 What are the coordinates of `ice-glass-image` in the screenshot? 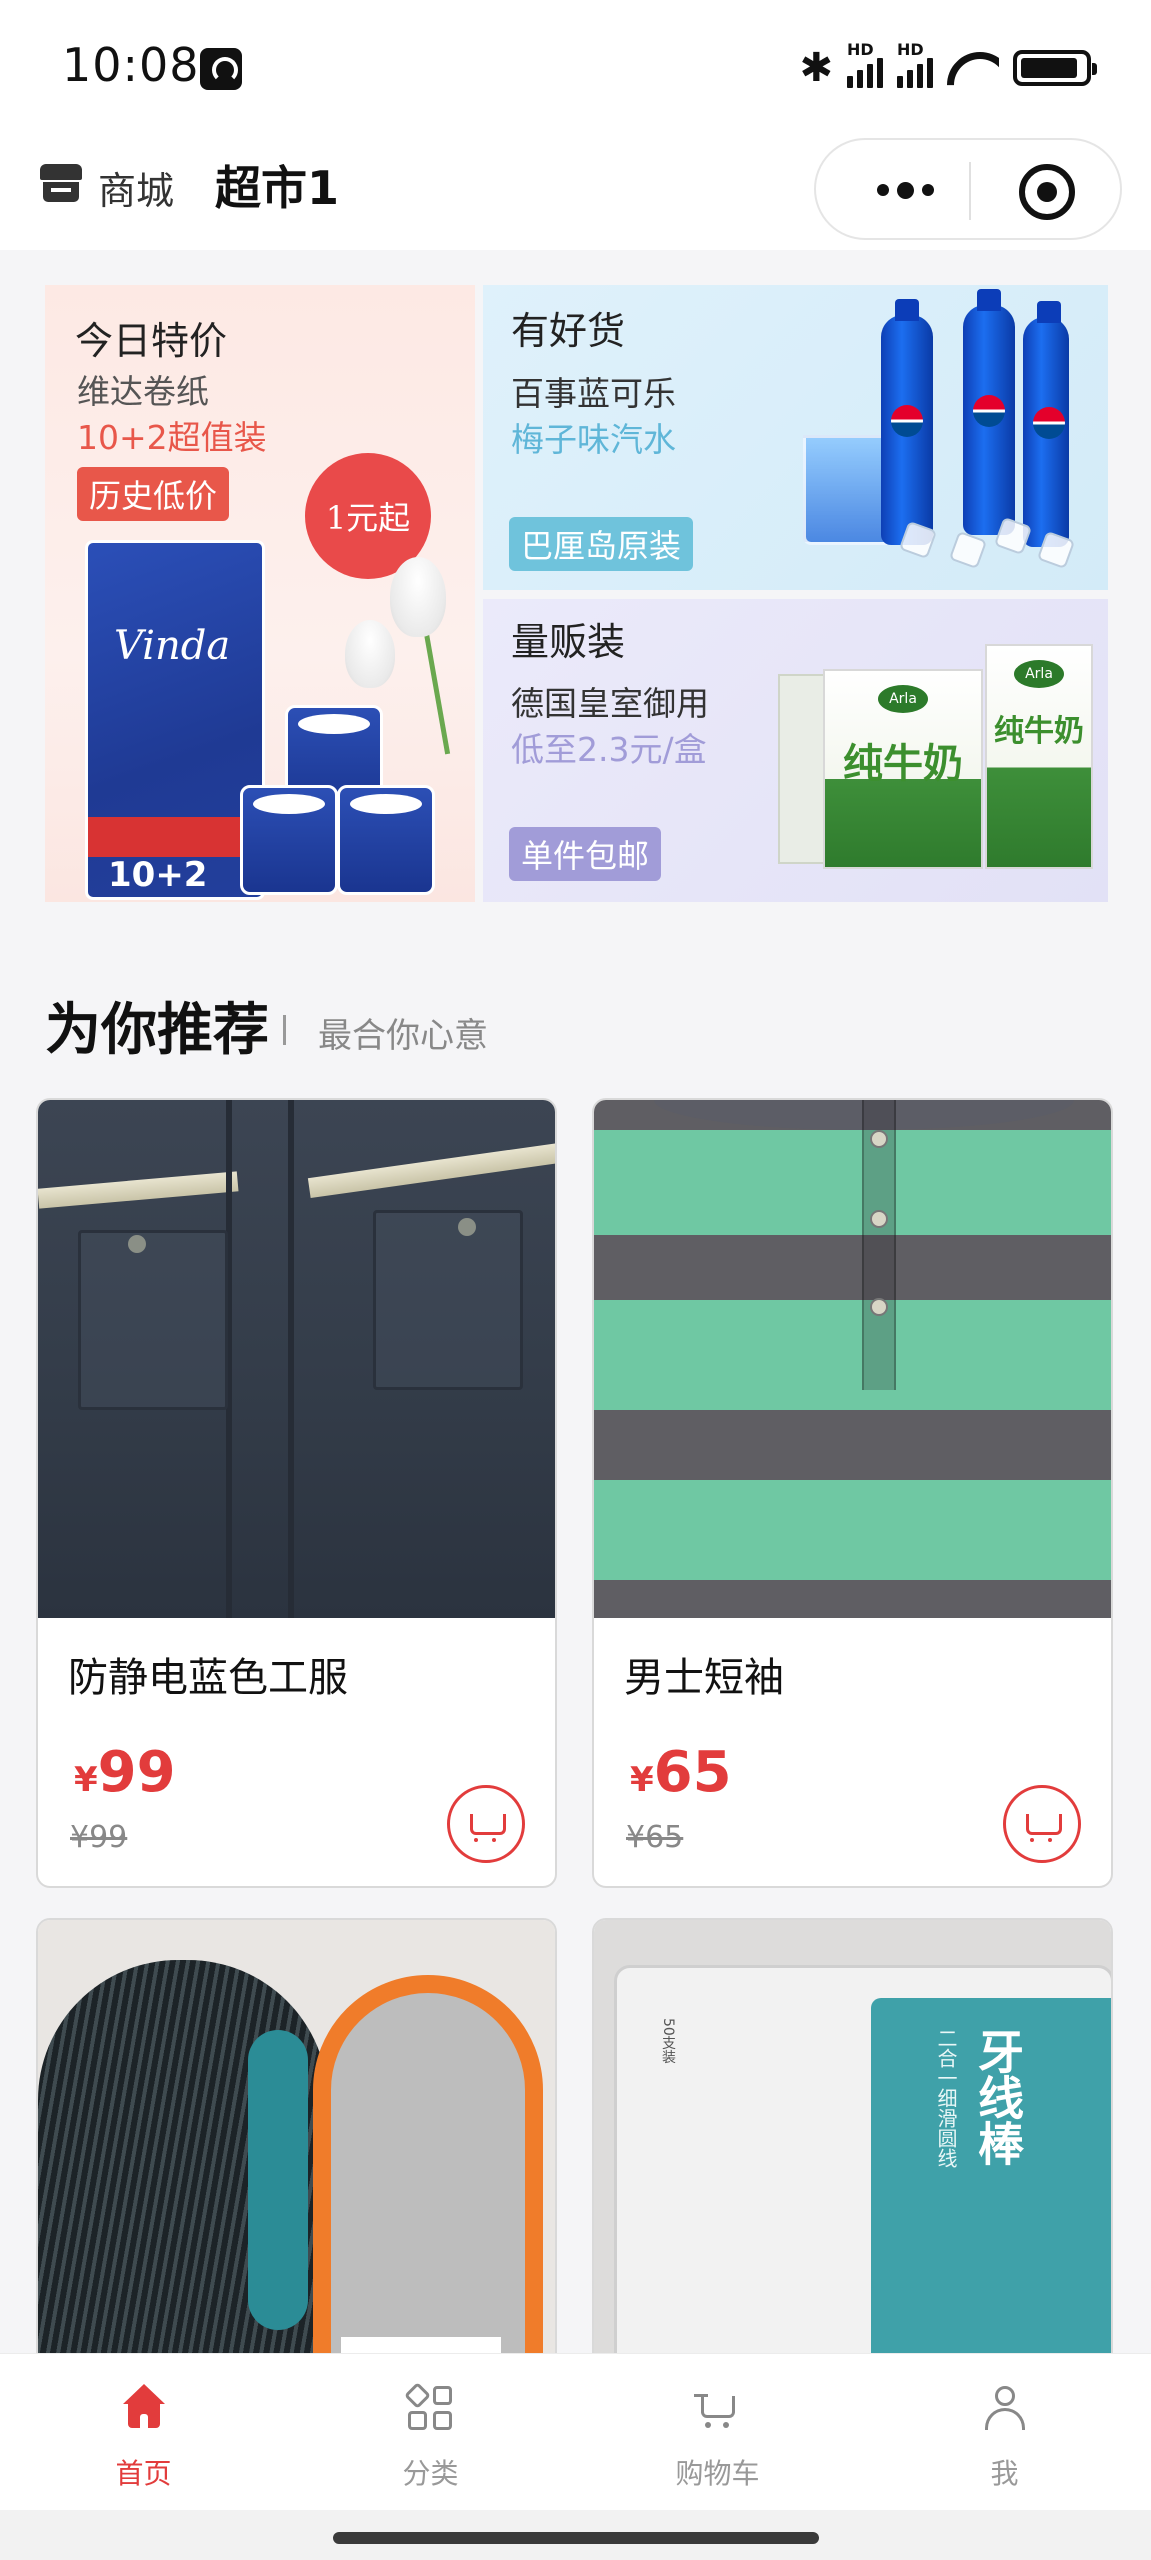 It's located at (848, 490).